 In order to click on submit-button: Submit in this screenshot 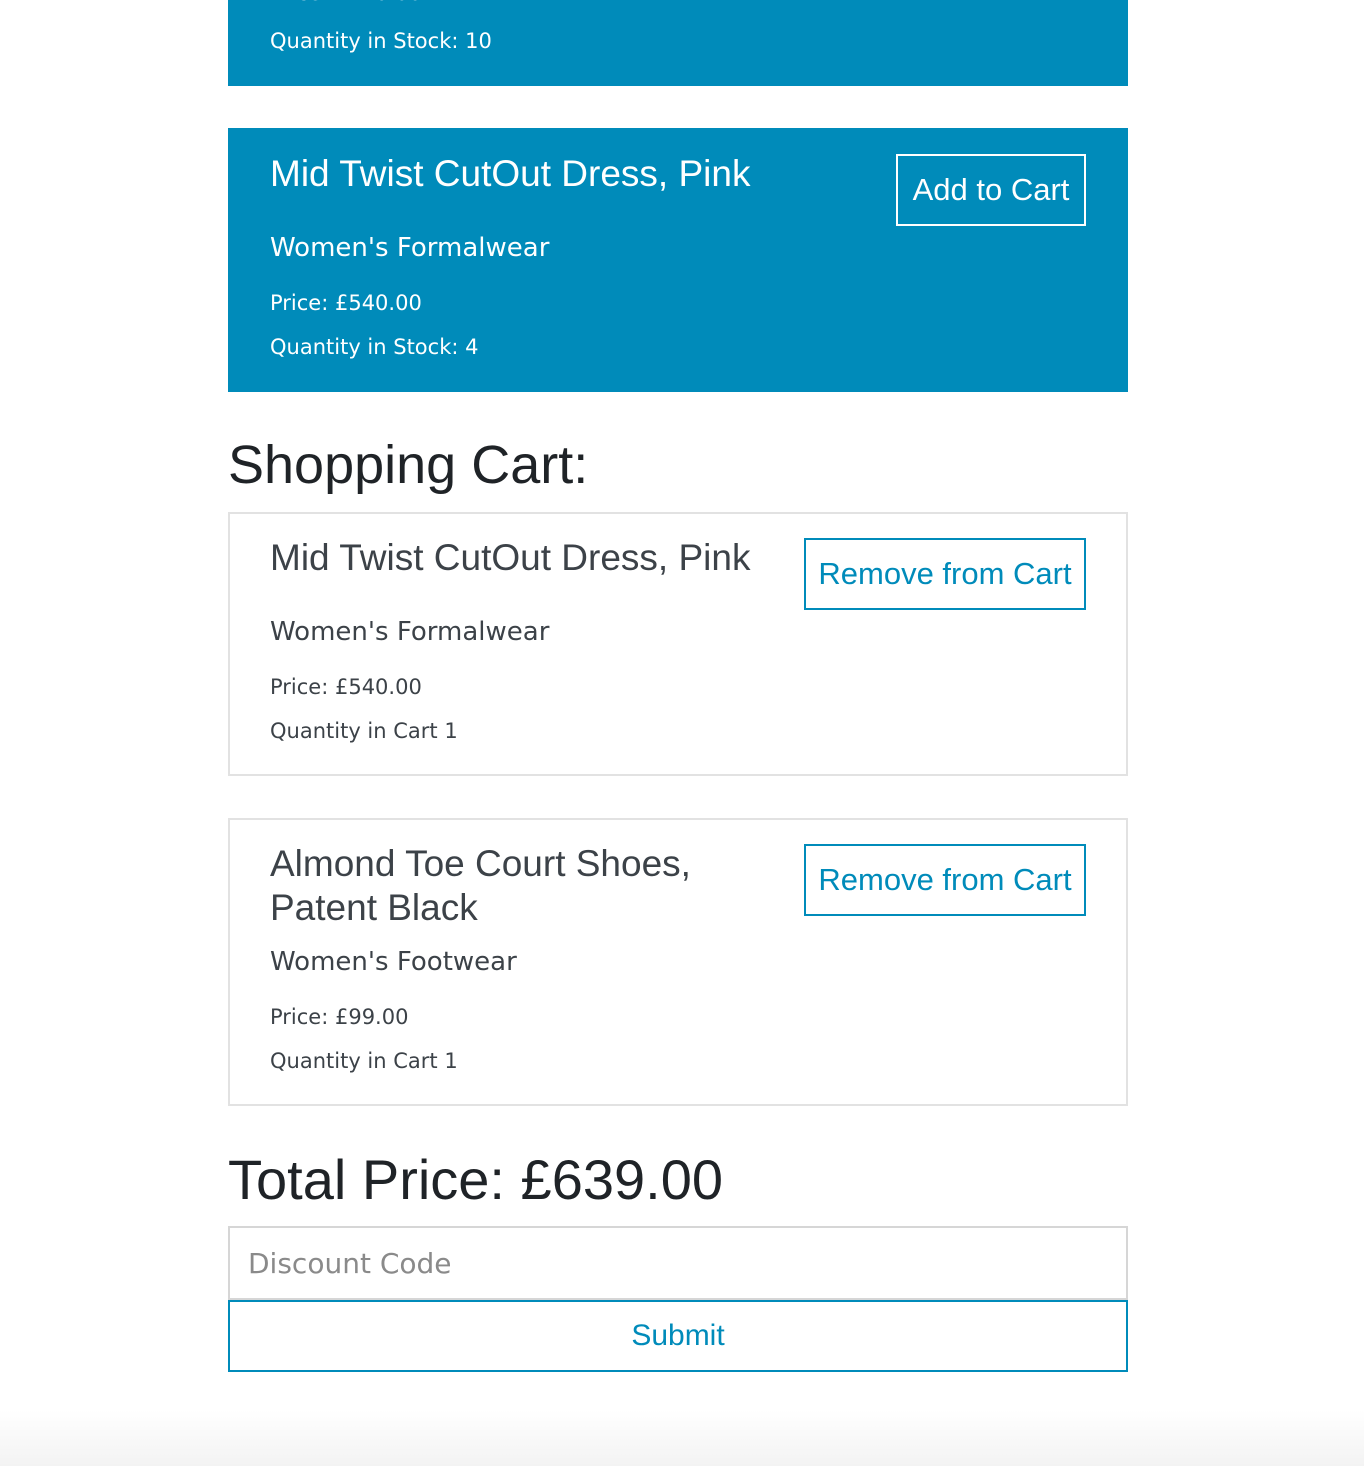, I will do `click(678, 1336)`.